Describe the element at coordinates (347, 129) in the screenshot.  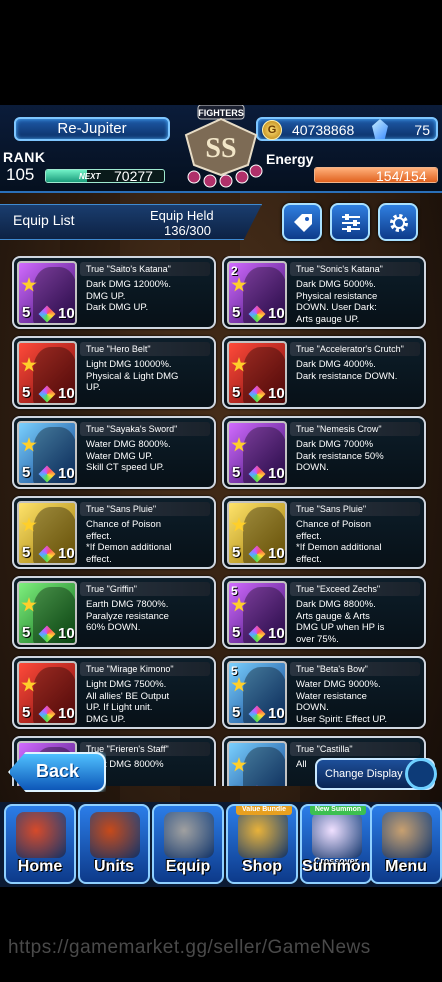
I see `currency-plate: G 40738868 75` at that location.